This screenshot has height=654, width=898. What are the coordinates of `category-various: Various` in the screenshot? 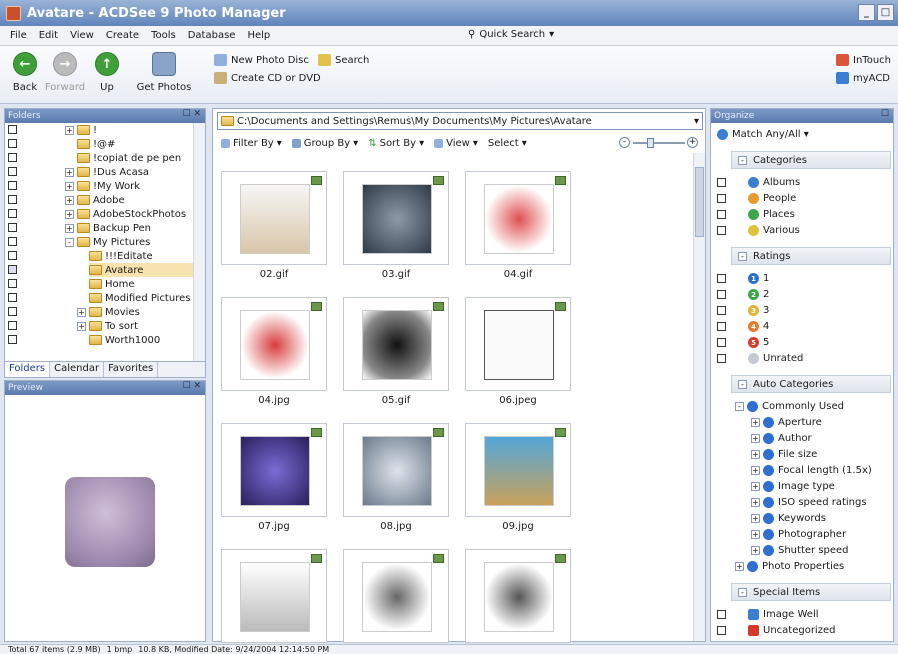 It's located at (758, 230).